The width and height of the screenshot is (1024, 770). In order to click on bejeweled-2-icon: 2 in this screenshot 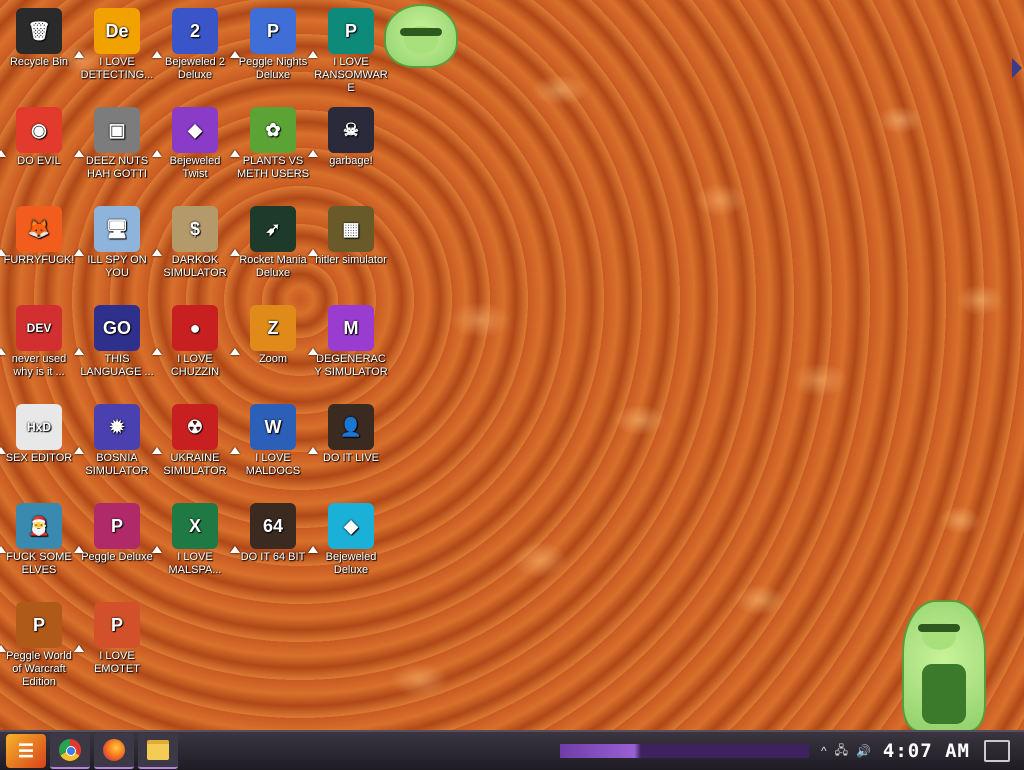, I will do `click(195, 31)`.